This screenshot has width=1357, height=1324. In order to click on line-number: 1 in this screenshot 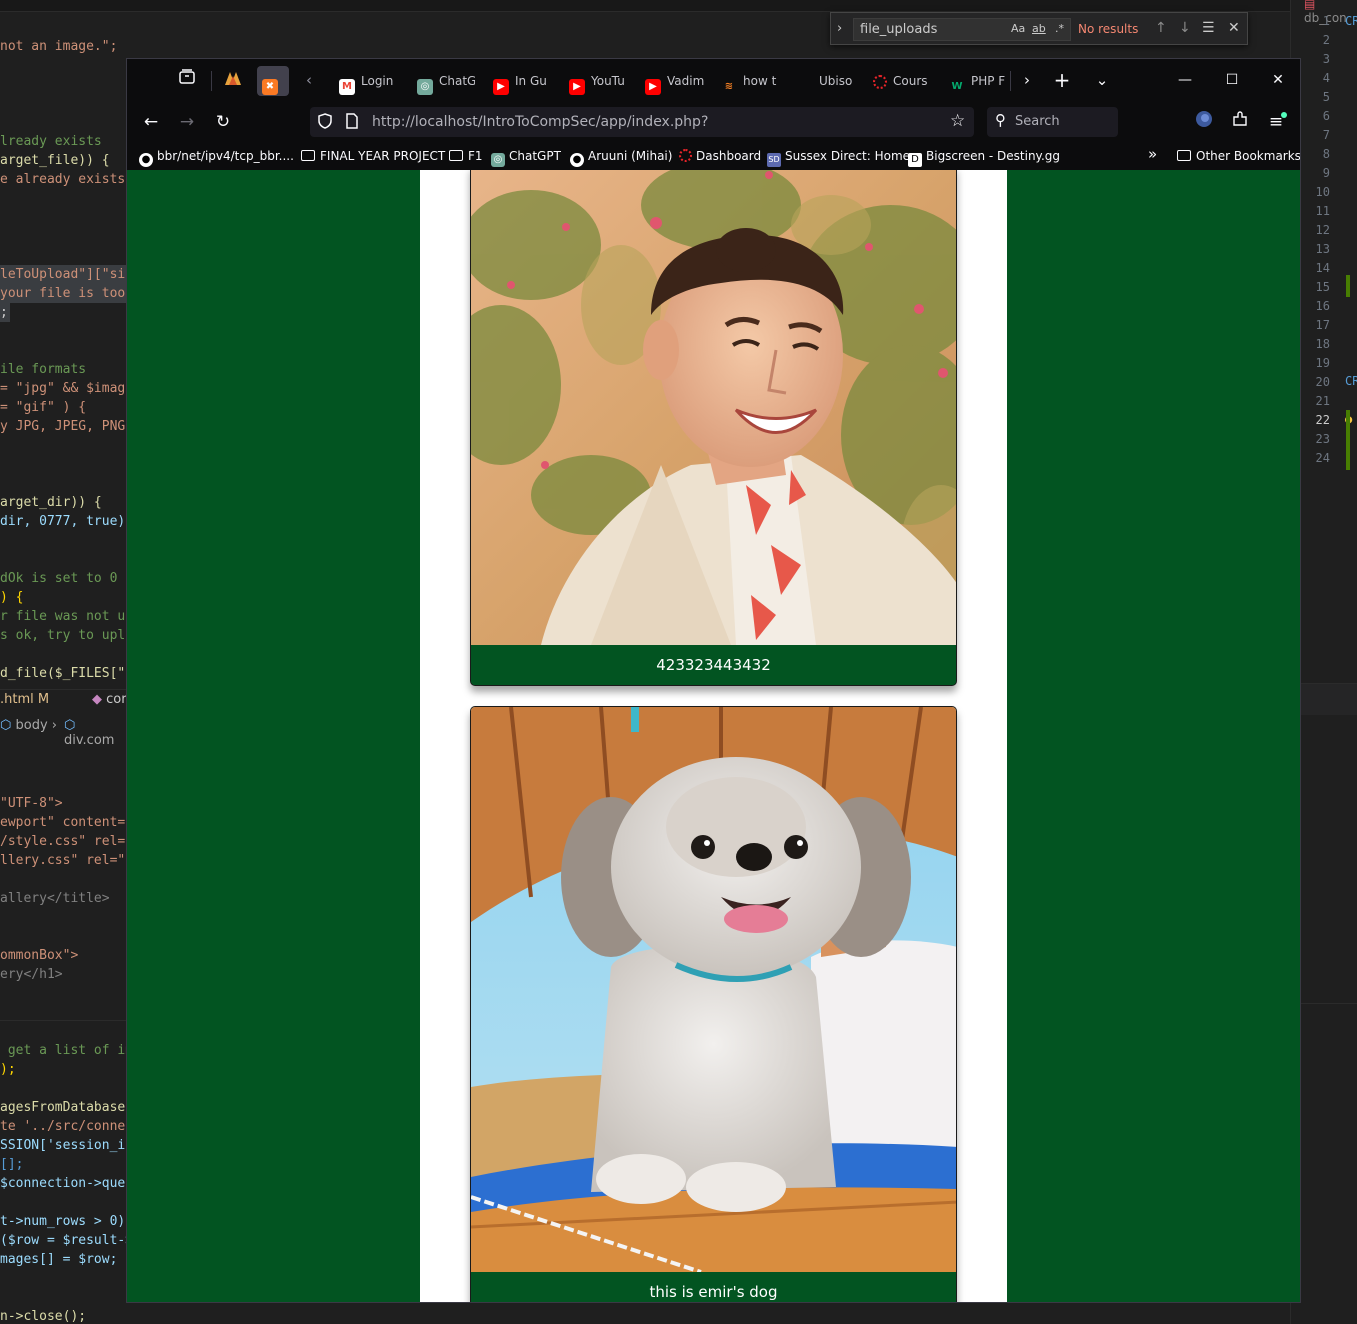, I will do `click(1326, 21)`.